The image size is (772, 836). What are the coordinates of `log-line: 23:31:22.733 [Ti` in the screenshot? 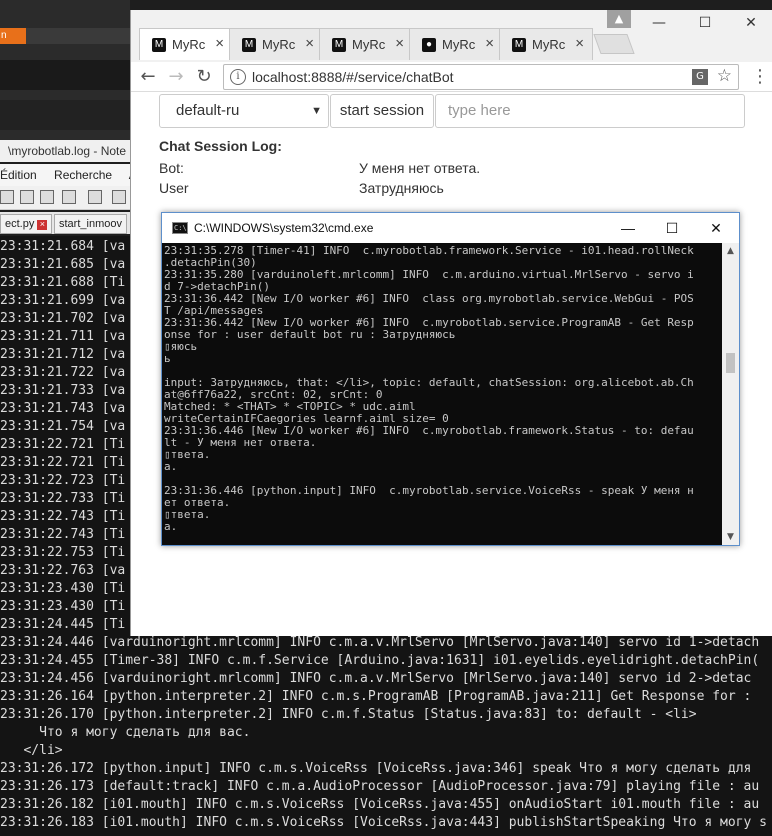 It's located at (63, 498).